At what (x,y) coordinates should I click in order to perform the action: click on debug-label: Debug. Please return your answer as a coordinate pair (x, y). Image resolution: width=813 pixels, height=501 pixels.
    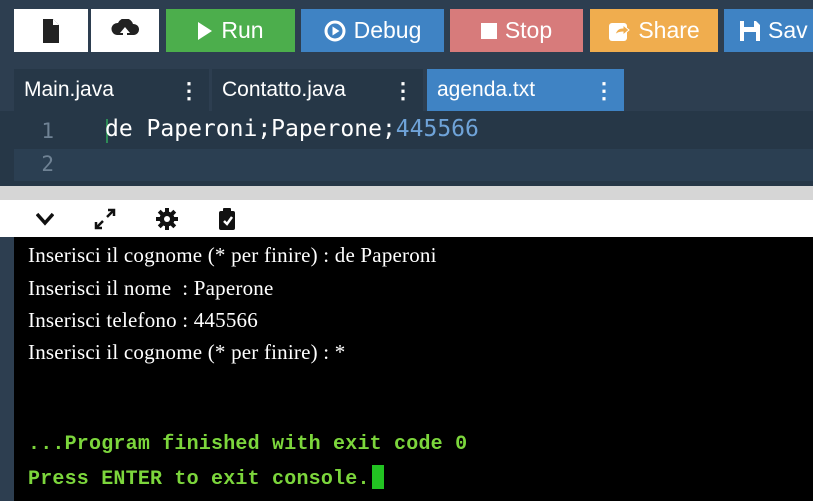
    Looking at the image, I should click on (387, 30).